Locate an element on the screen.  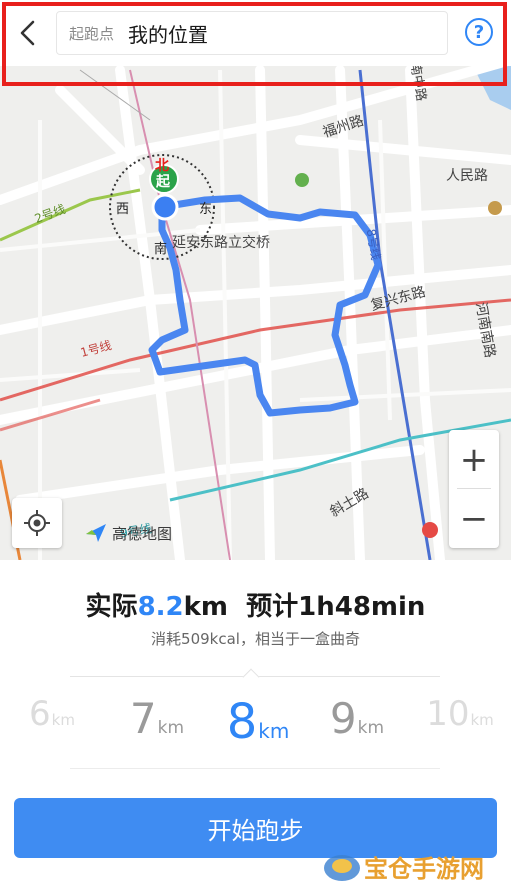
watermark: 宝仓手游网 is located at coordinates (402, 866).